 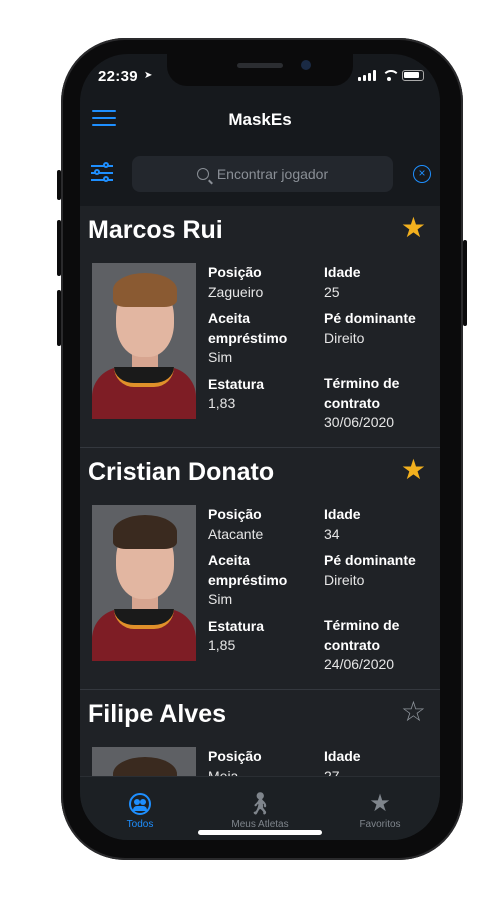 I want to click on speaker, so click(x=260, y=65).